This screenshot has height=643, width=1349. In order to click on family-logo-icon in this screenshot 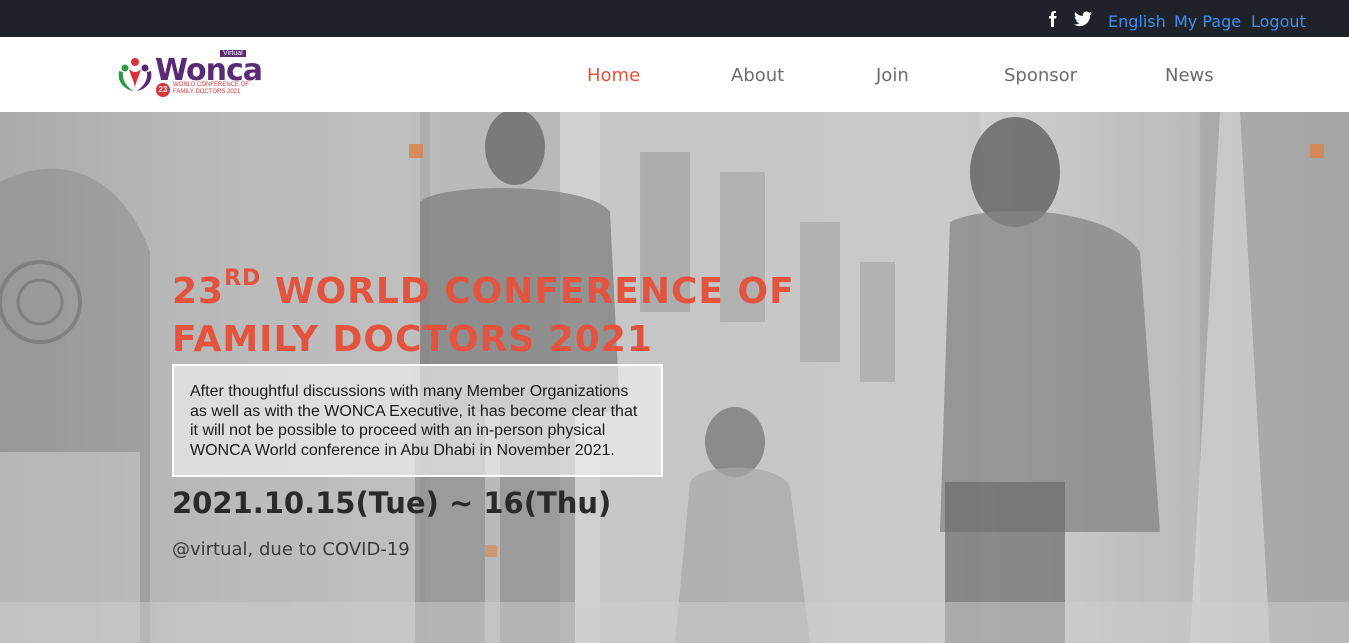, I will do `click(135, 74)`.